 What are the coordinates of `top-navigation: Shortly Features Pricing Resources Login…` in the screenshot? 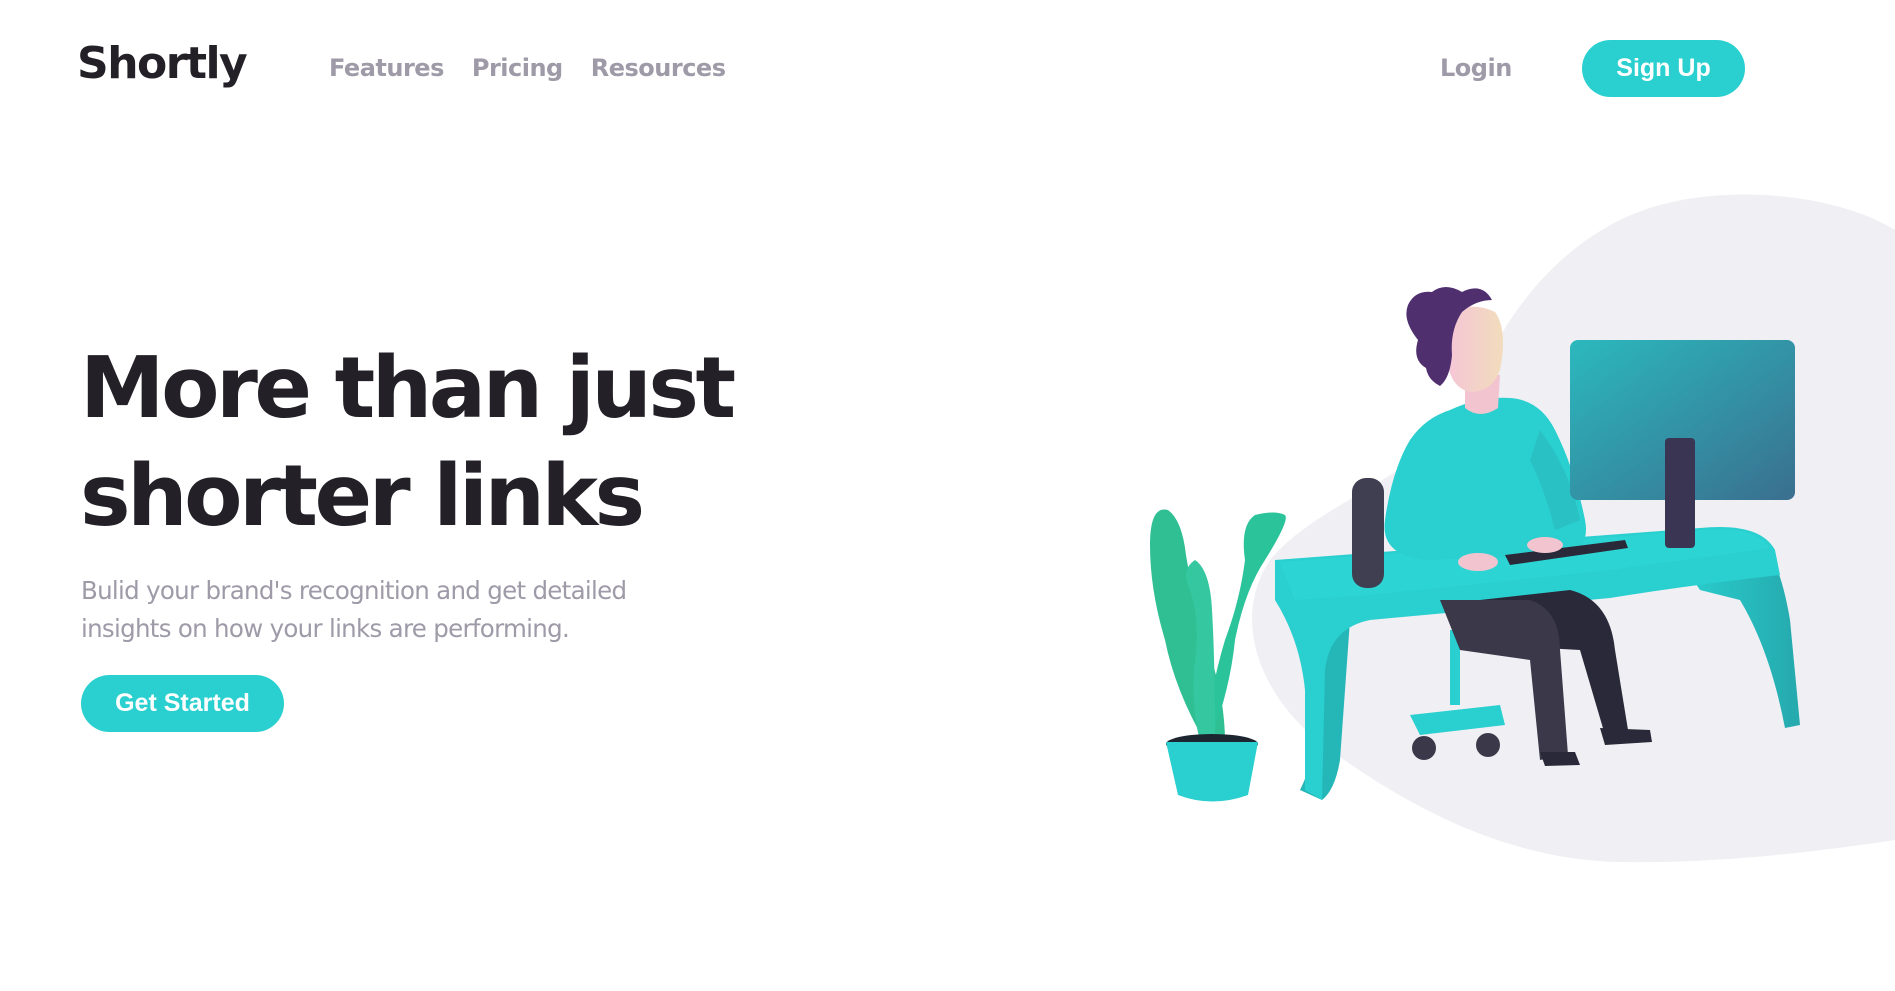 It's located at (947, 70).